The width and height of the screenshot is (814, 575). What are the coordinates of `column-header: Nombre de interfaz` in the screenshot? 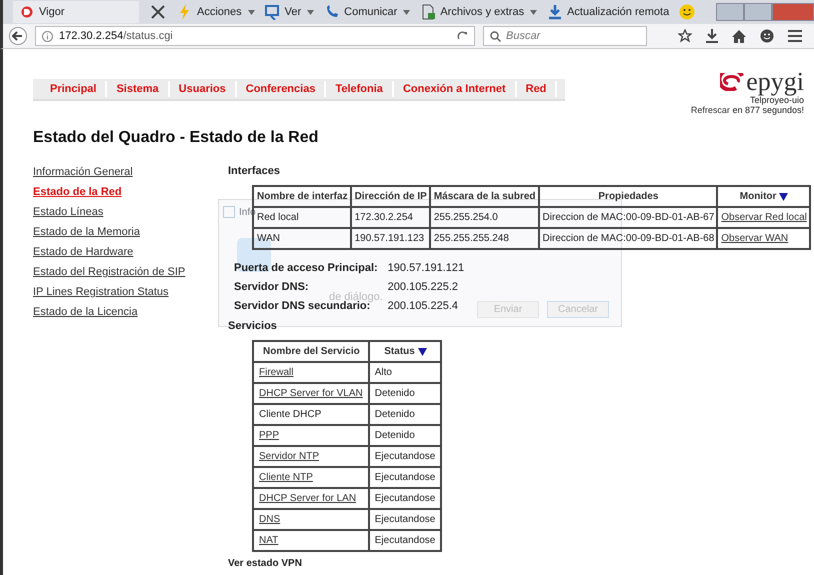 It's located at (302, 196).